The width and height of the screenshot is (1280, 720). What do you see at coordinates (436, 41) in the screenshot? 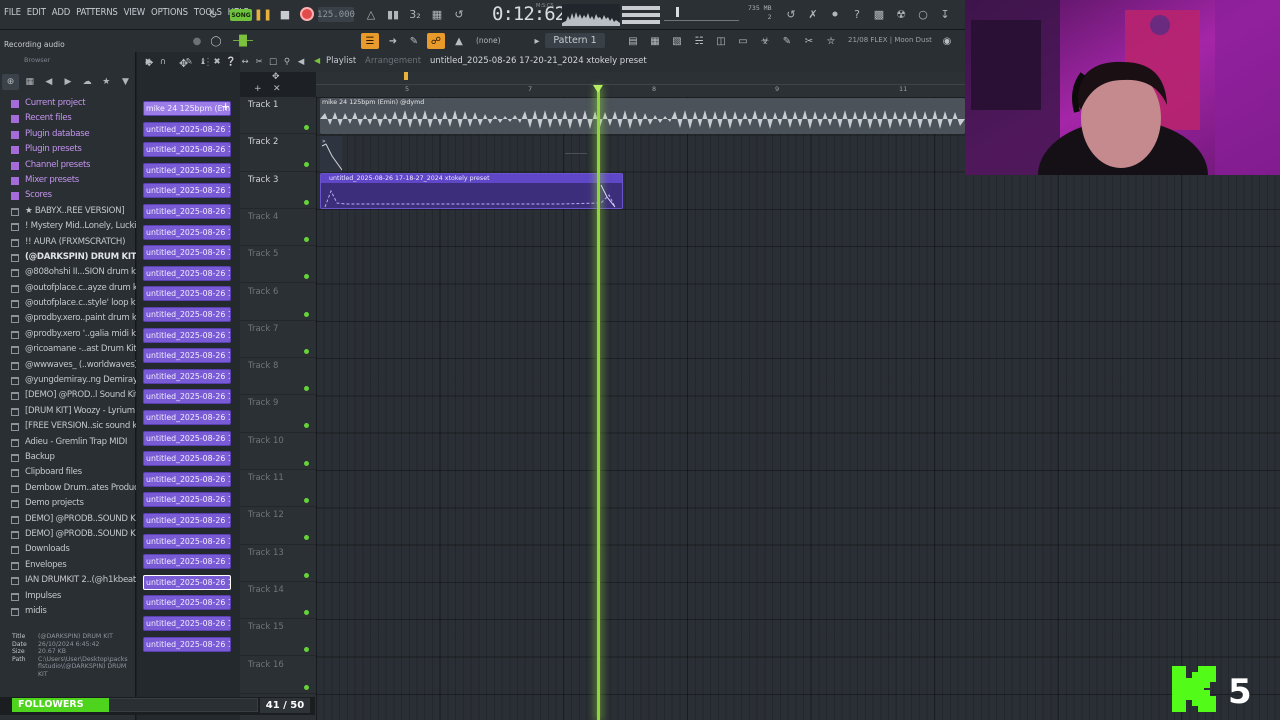
I see `link-icon: ☍` at bounding box center [436, 41].